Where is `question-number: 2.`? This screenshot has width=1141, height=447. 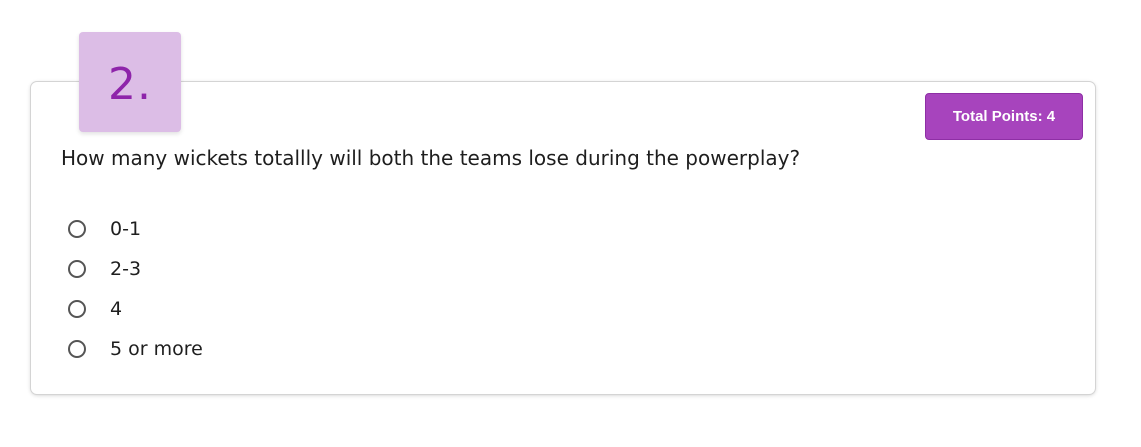
question-number: 2. is located at coordinates (130, 84).